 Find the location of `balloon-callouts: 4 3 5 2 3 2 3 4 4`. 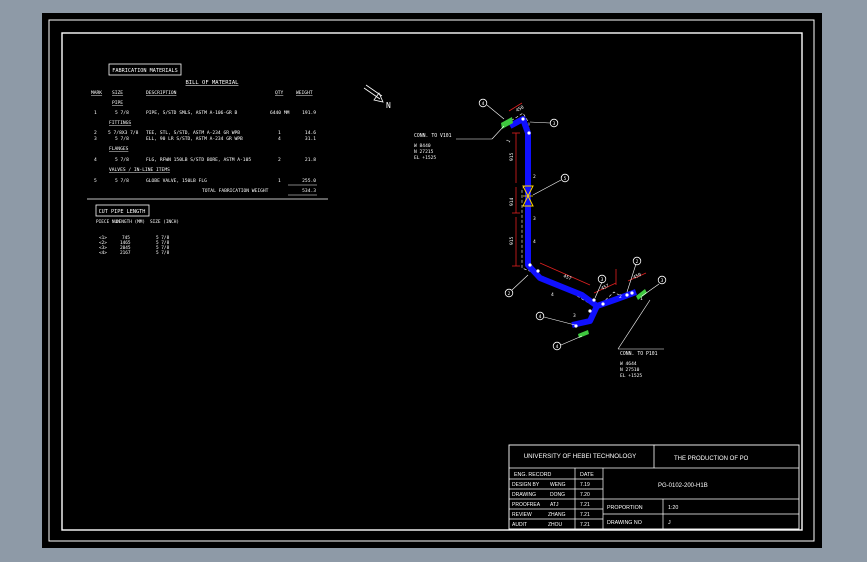

balloon-callouts: 4 3 5 2 3 2 3 4 4 is located at coordinates (572, 224).